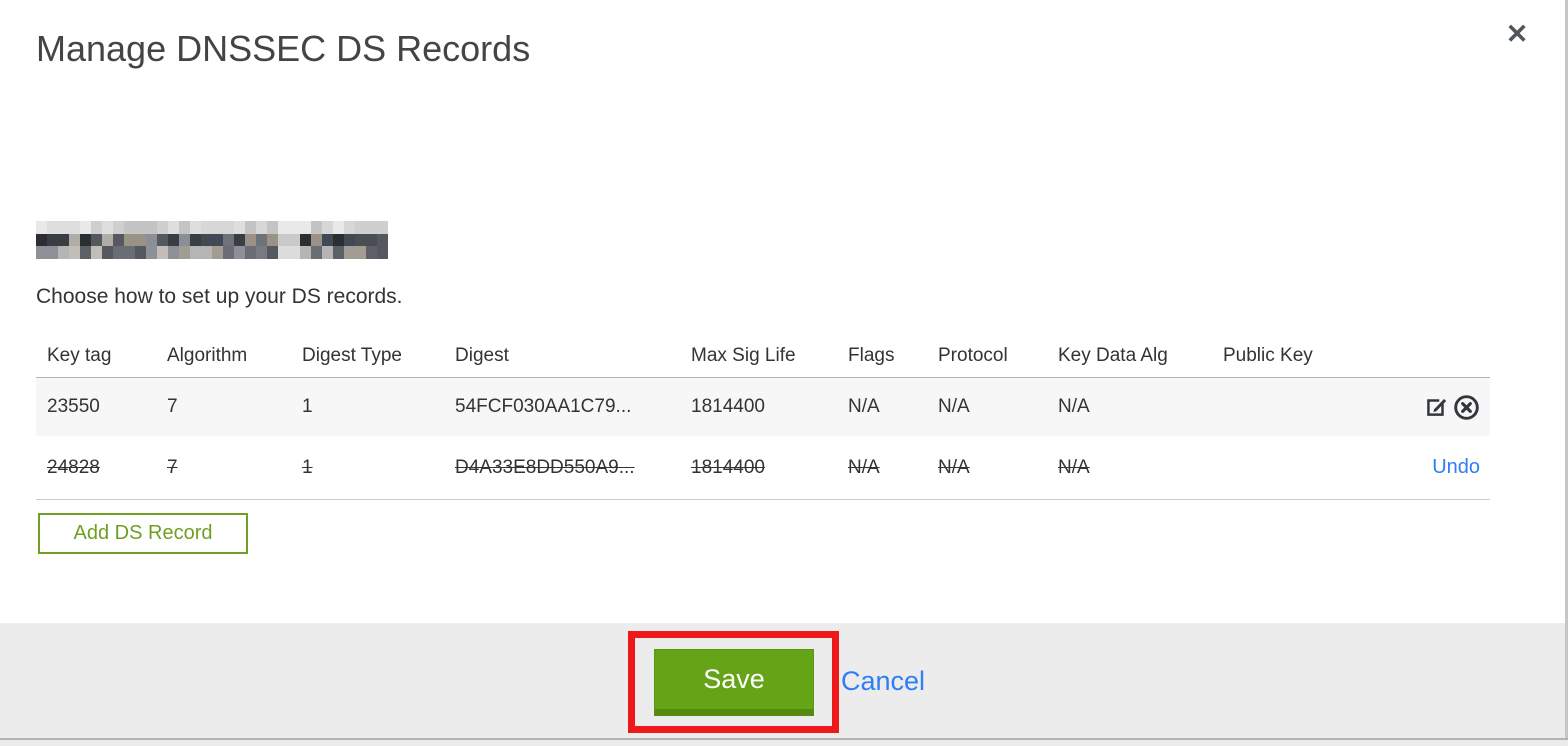  Describe the element at coordinates (883, 681) in the screenshot. I see `cancel-link: Cancel` at that location.